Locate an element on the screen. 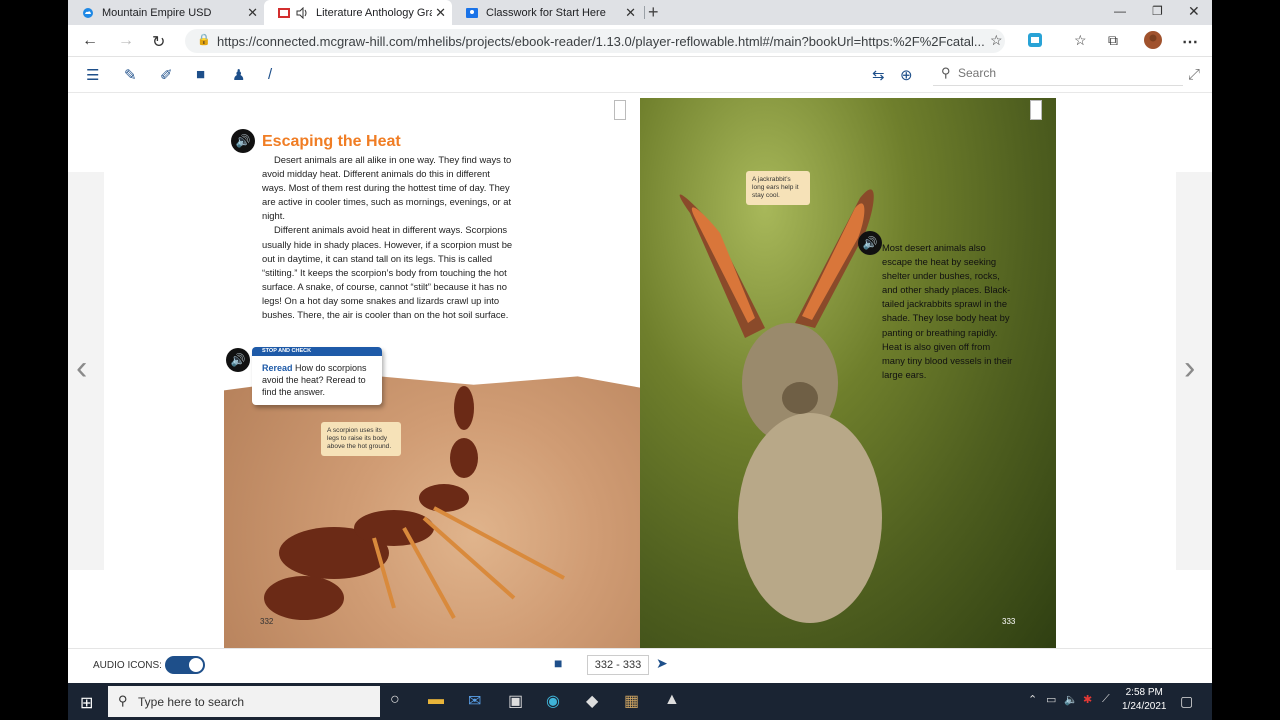  audio-icons-toggle is located at coordinates (185, 665).